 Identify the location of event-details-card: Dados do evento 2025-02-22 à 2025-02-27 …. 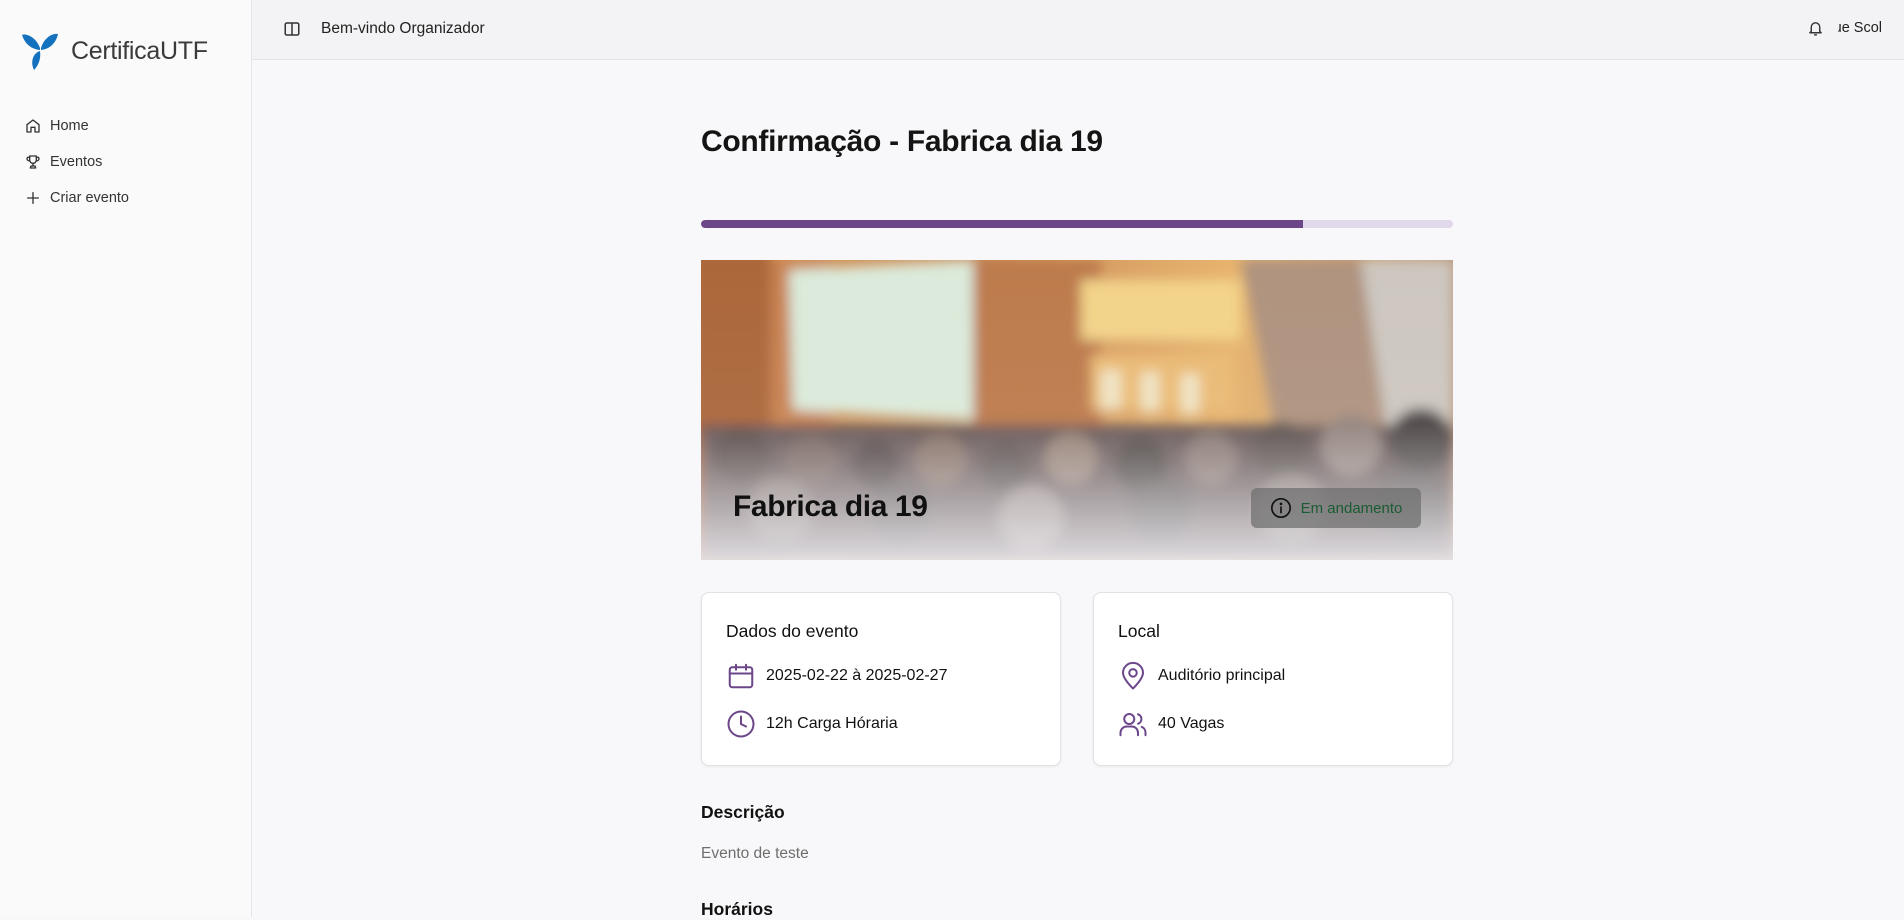
(881, 679).